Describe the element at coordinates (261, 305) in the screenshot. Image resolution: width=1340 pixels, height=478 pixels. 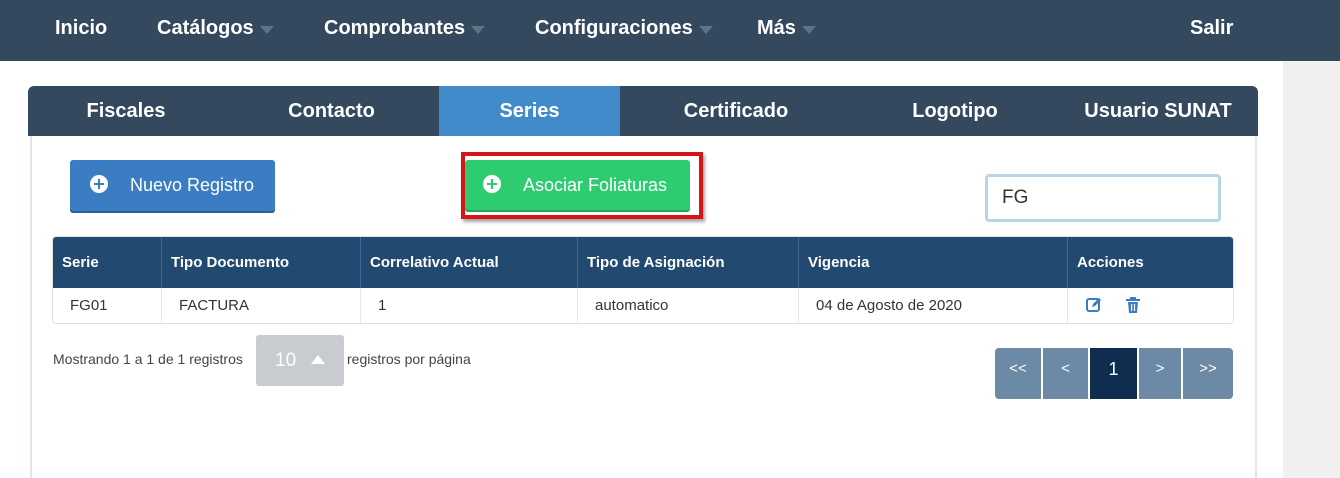
I see `cell-tipo-documento: FACTURA` at that location.